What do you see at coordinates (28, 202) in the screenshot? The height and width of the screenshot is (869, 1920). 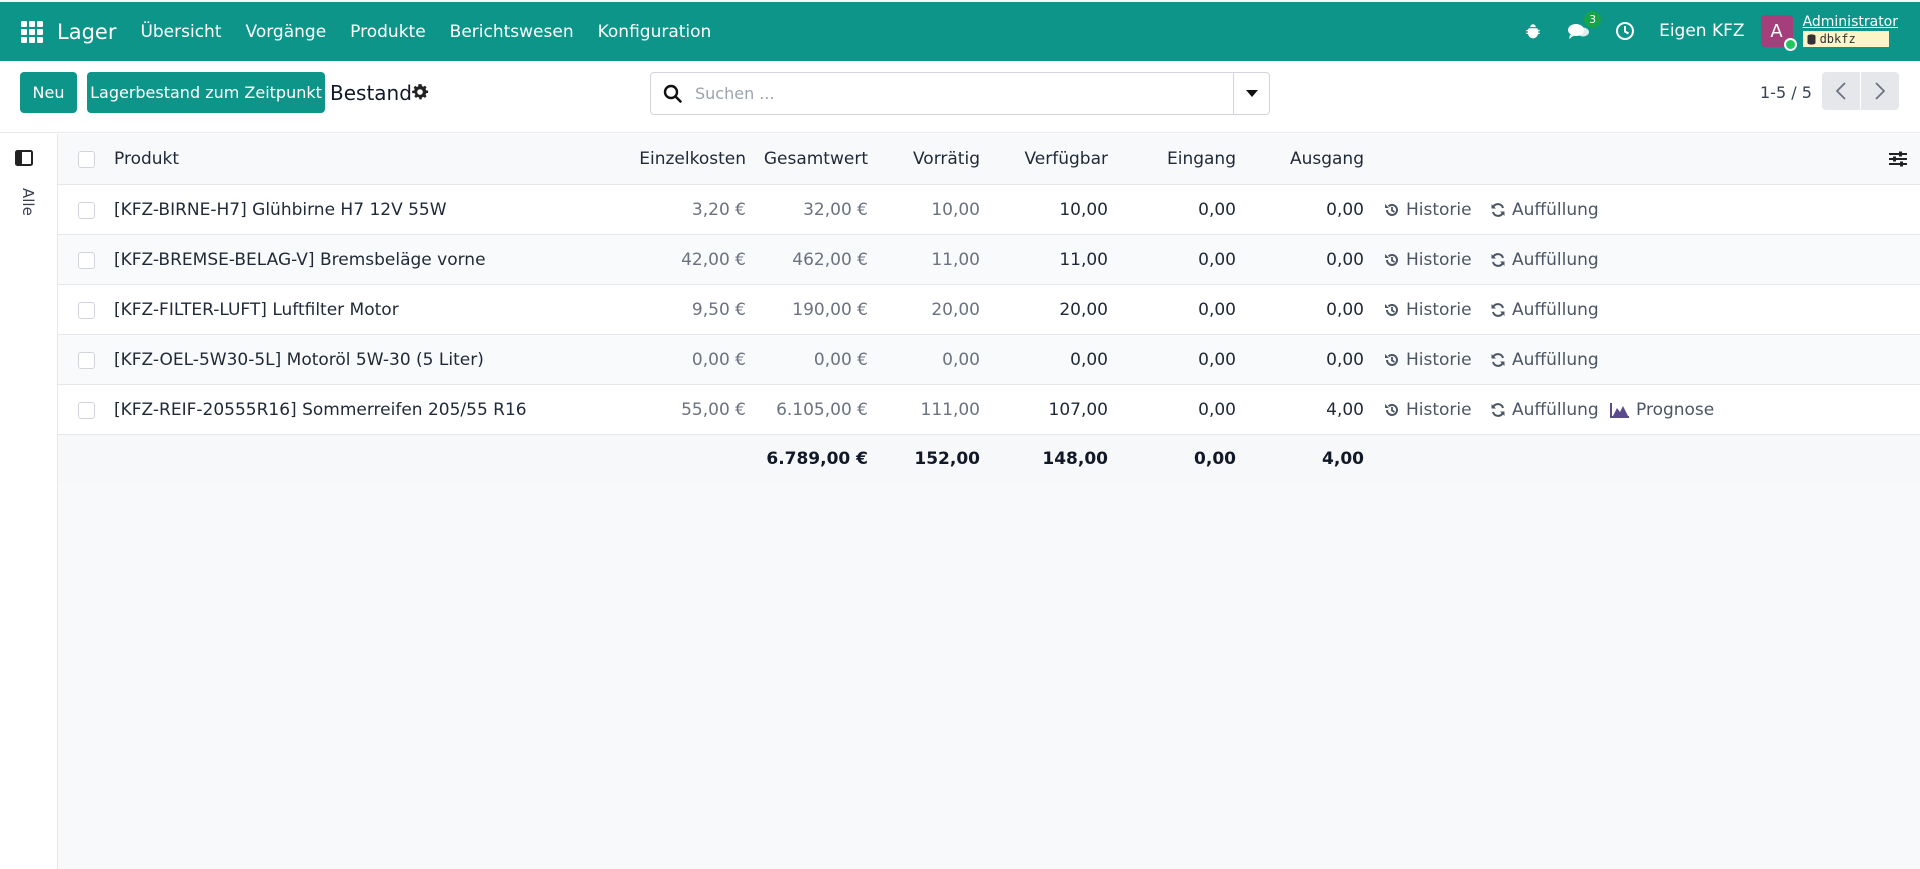 I see `sidebar-filter-all: Alle` at bounding box center [28, 202].